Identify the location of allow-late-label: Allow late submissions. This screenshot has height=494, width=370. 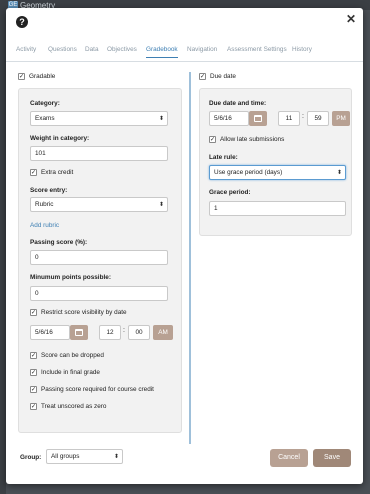
(252, 140).